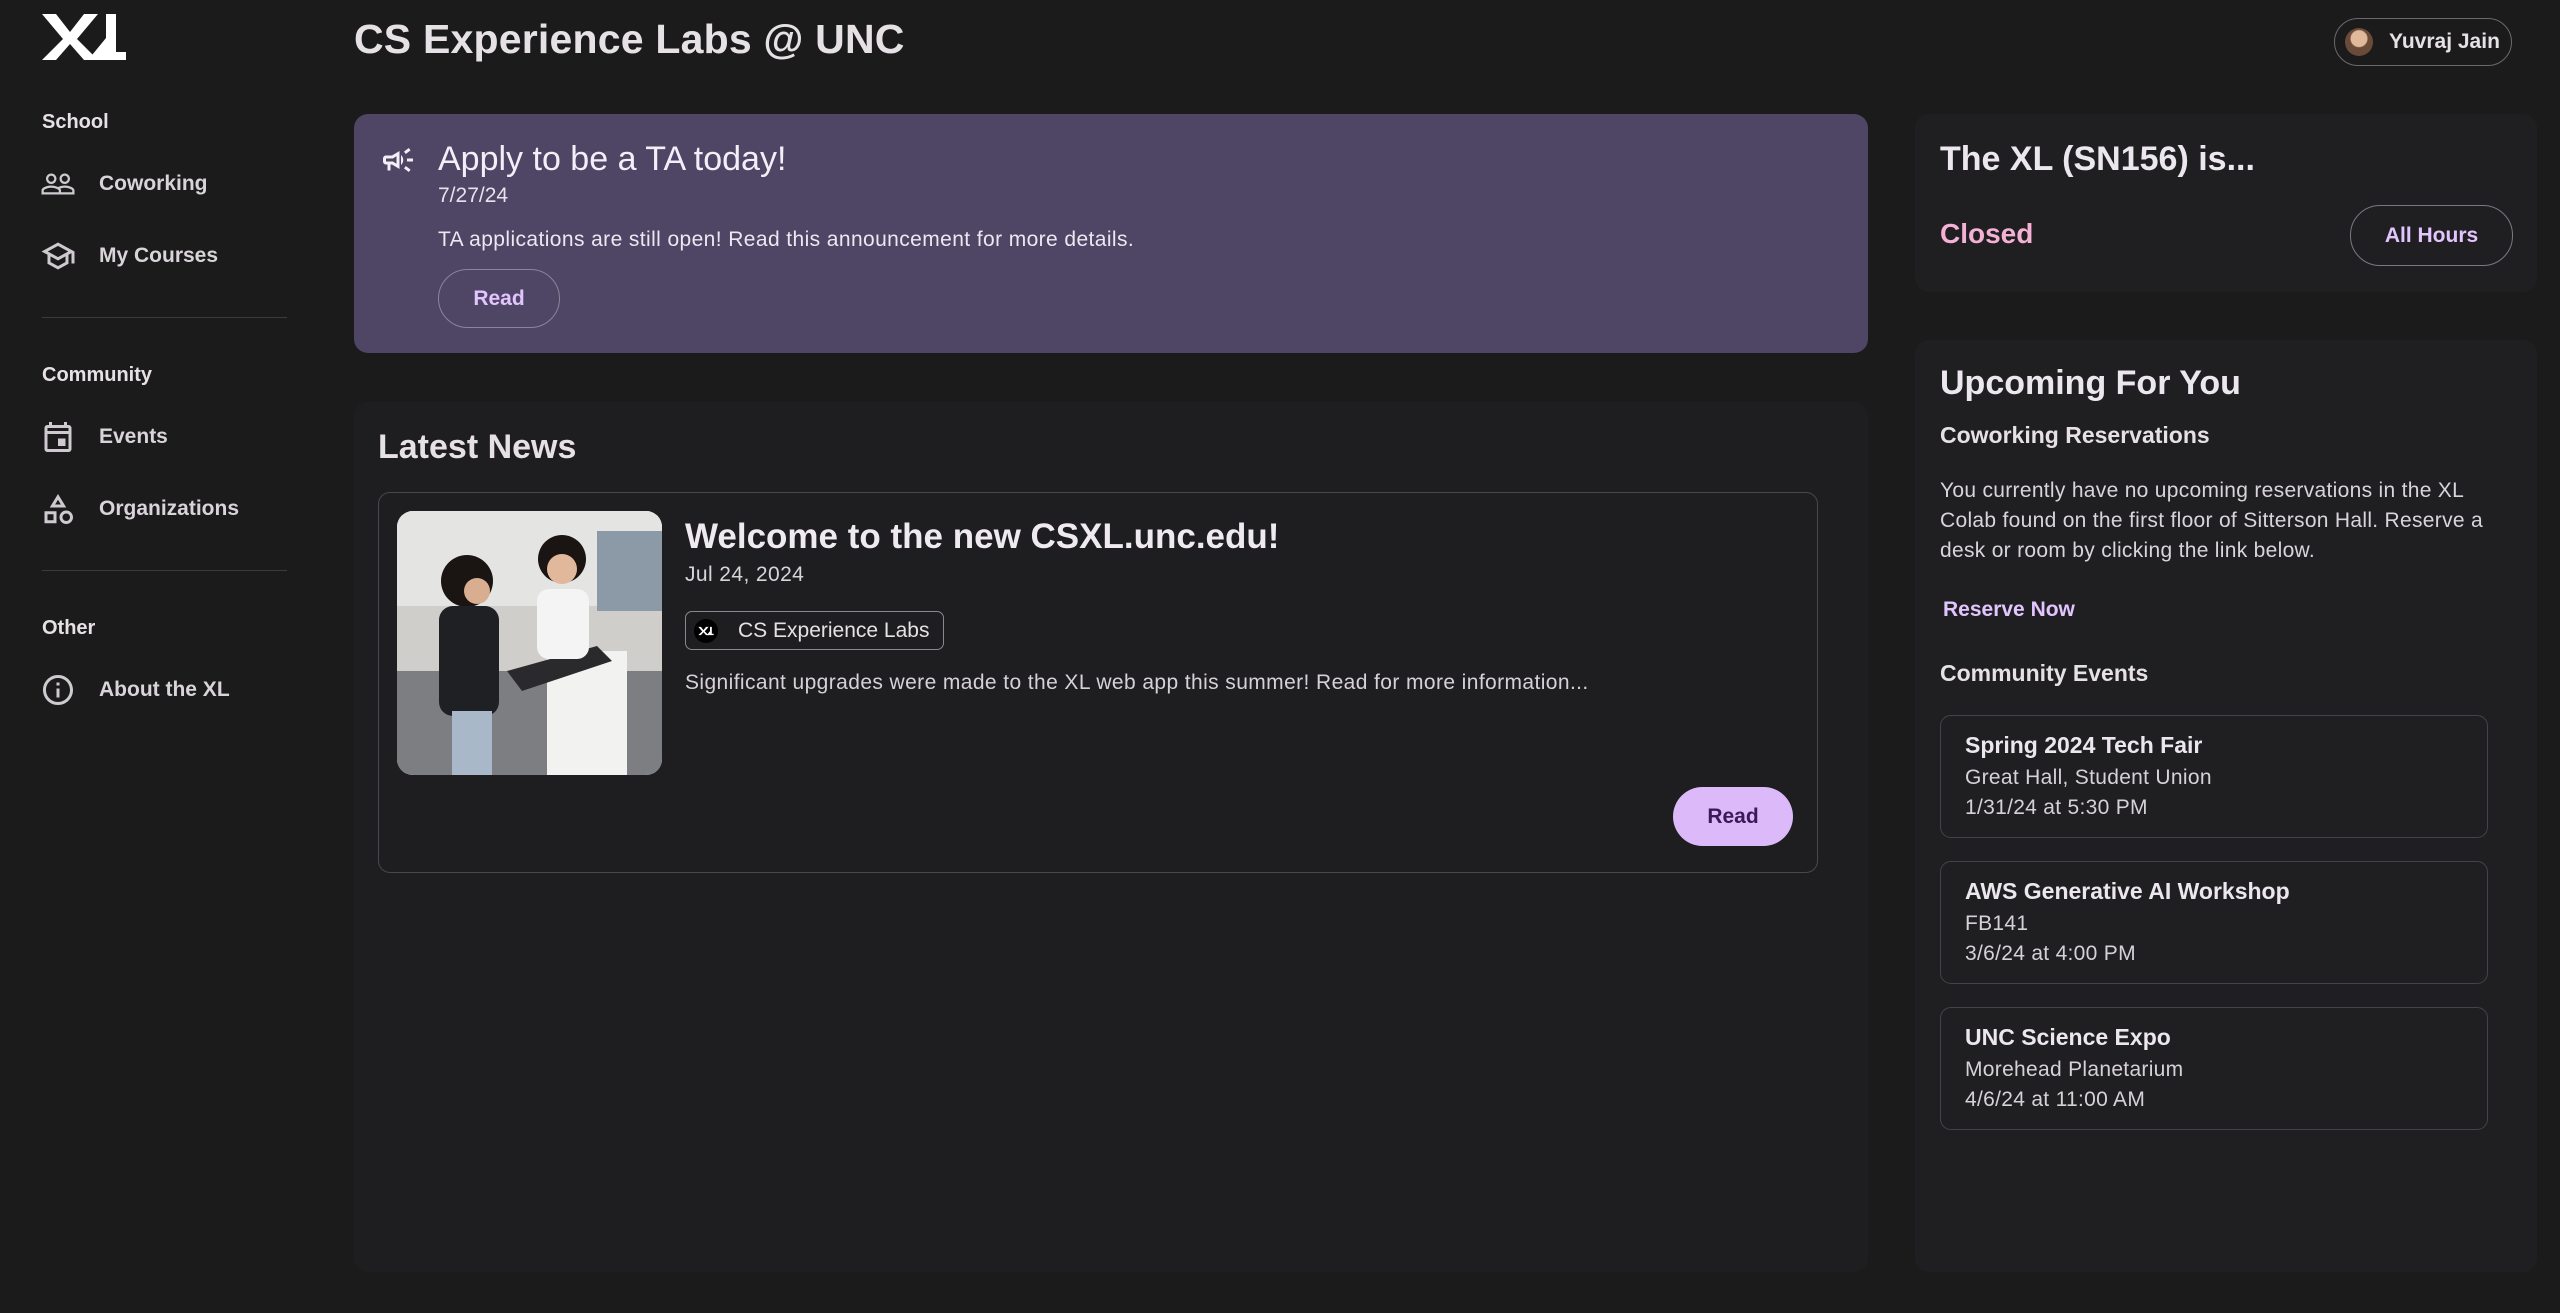  Describe the element at coordinates (2088, 777) in the screenshot. I see `event-location: Great Hall, Student Union` at that location.